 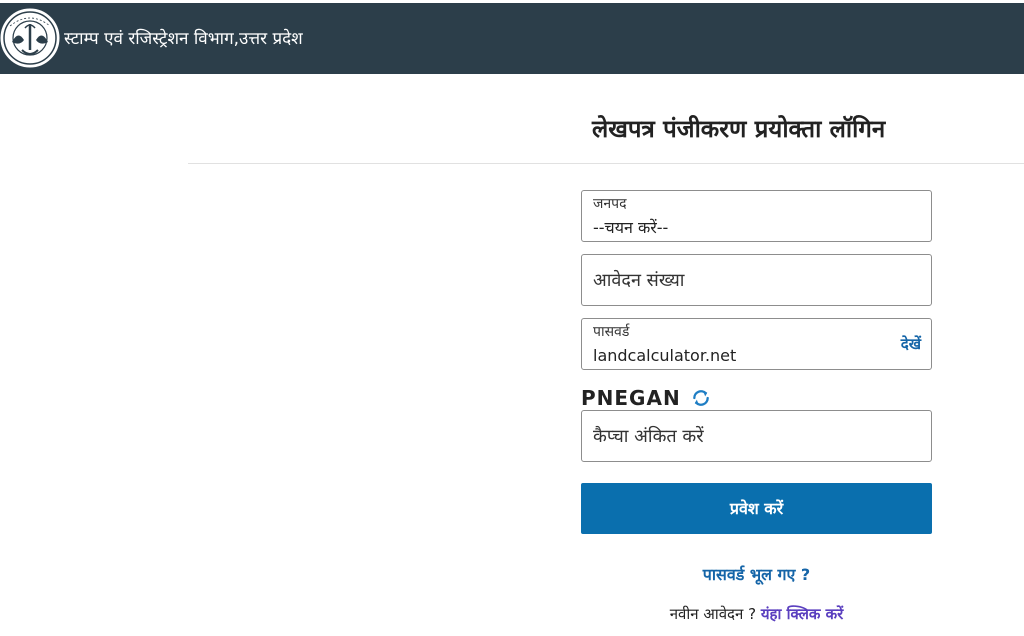 I want to click on captcha-code: PNEGAN, so click(x=631, y=398).